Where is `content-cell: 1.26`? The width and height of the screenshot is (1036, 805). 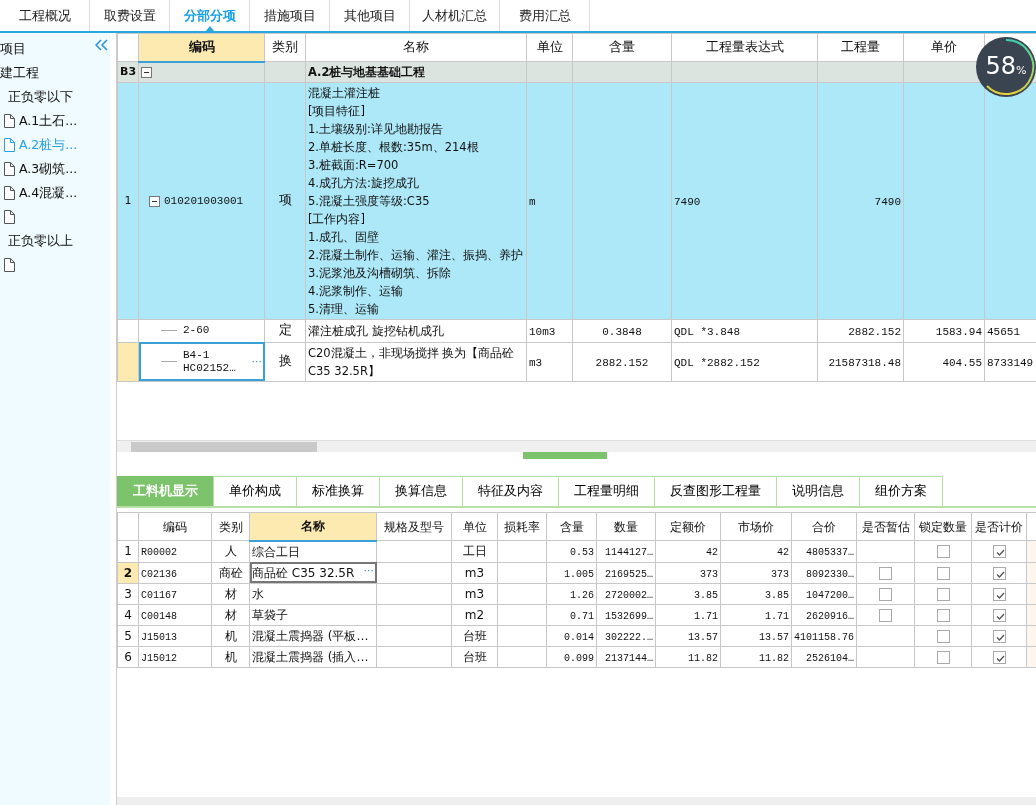
content-cell: 1.26 is located at coordinates (582, 595).